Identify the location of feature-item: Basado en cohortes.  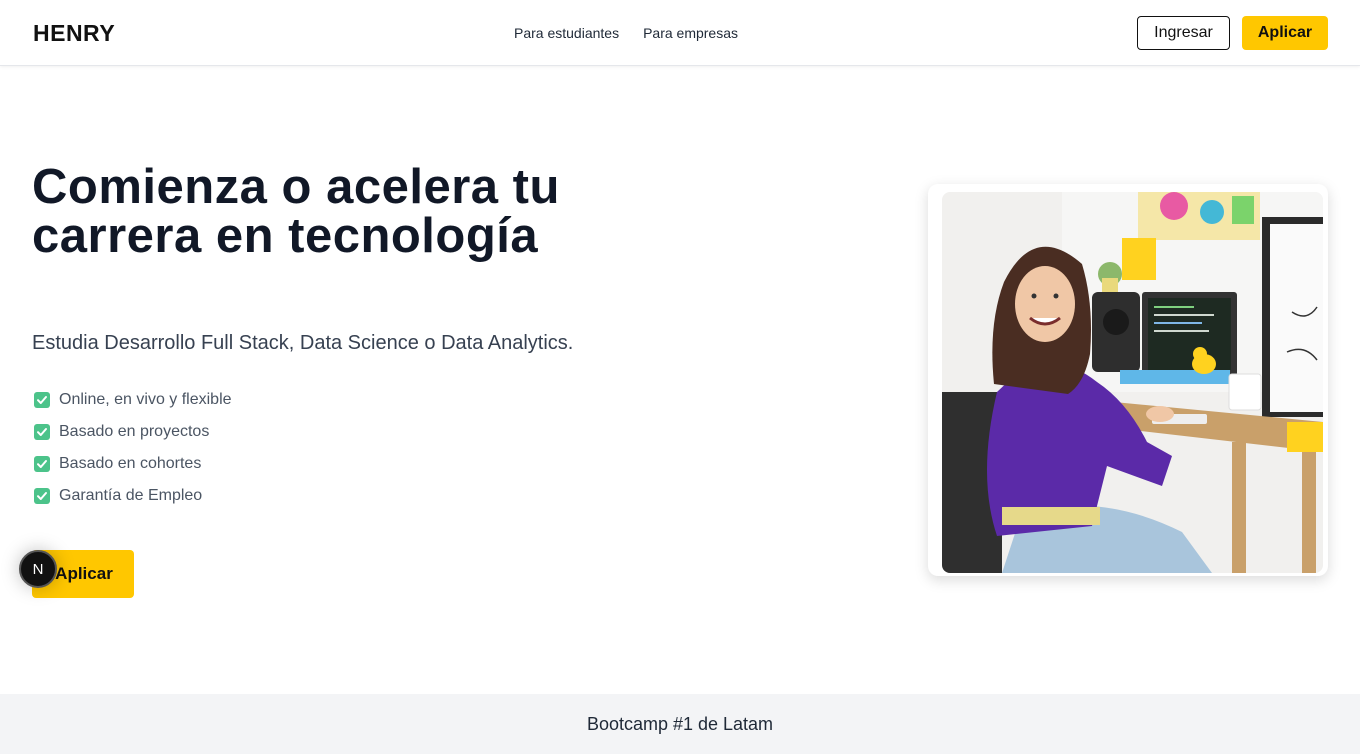
(133, 464).